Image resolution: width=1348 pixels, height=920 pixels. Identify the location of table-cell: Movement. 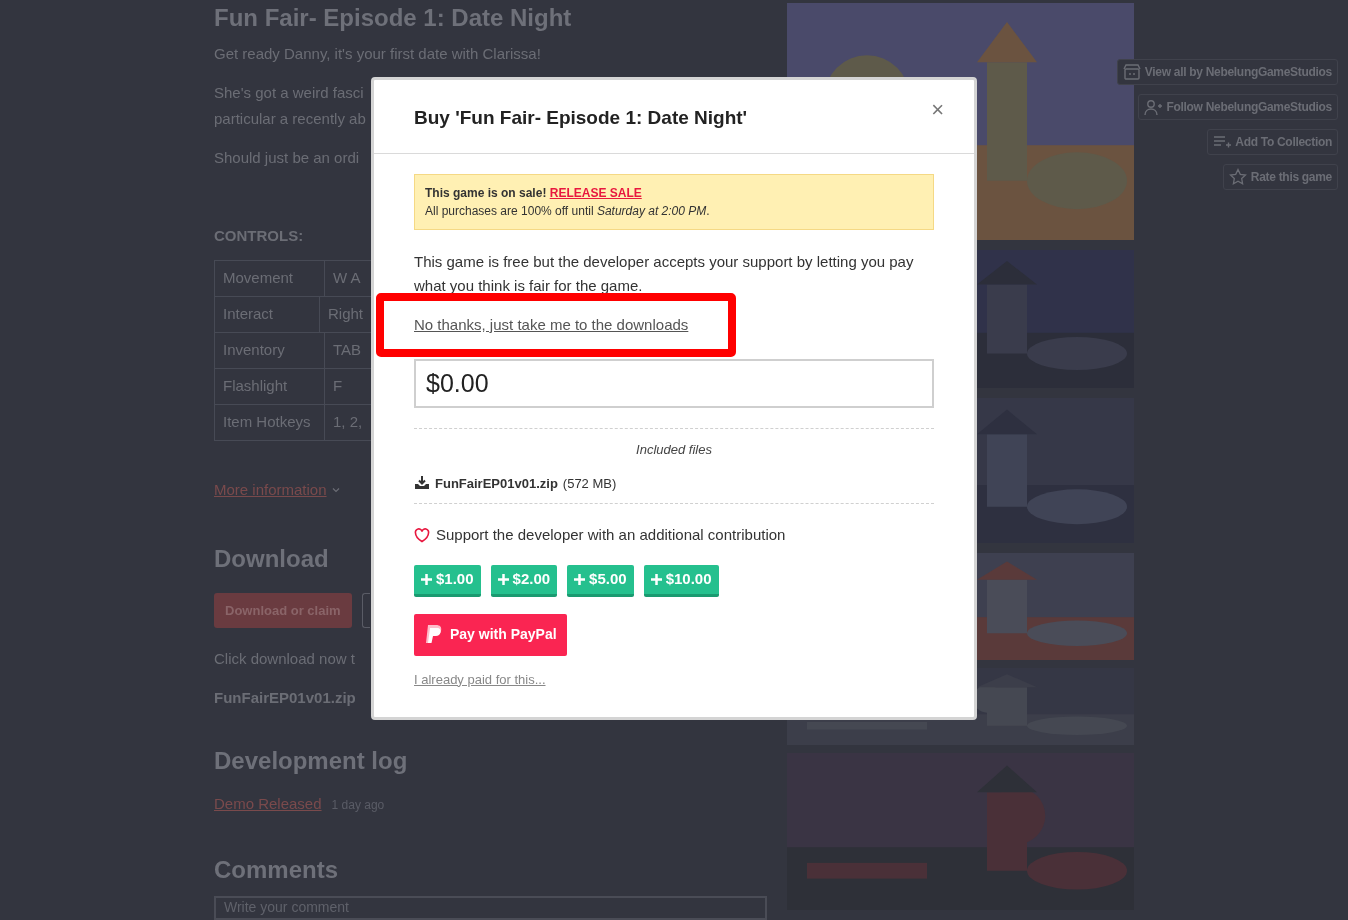
(270, 278).